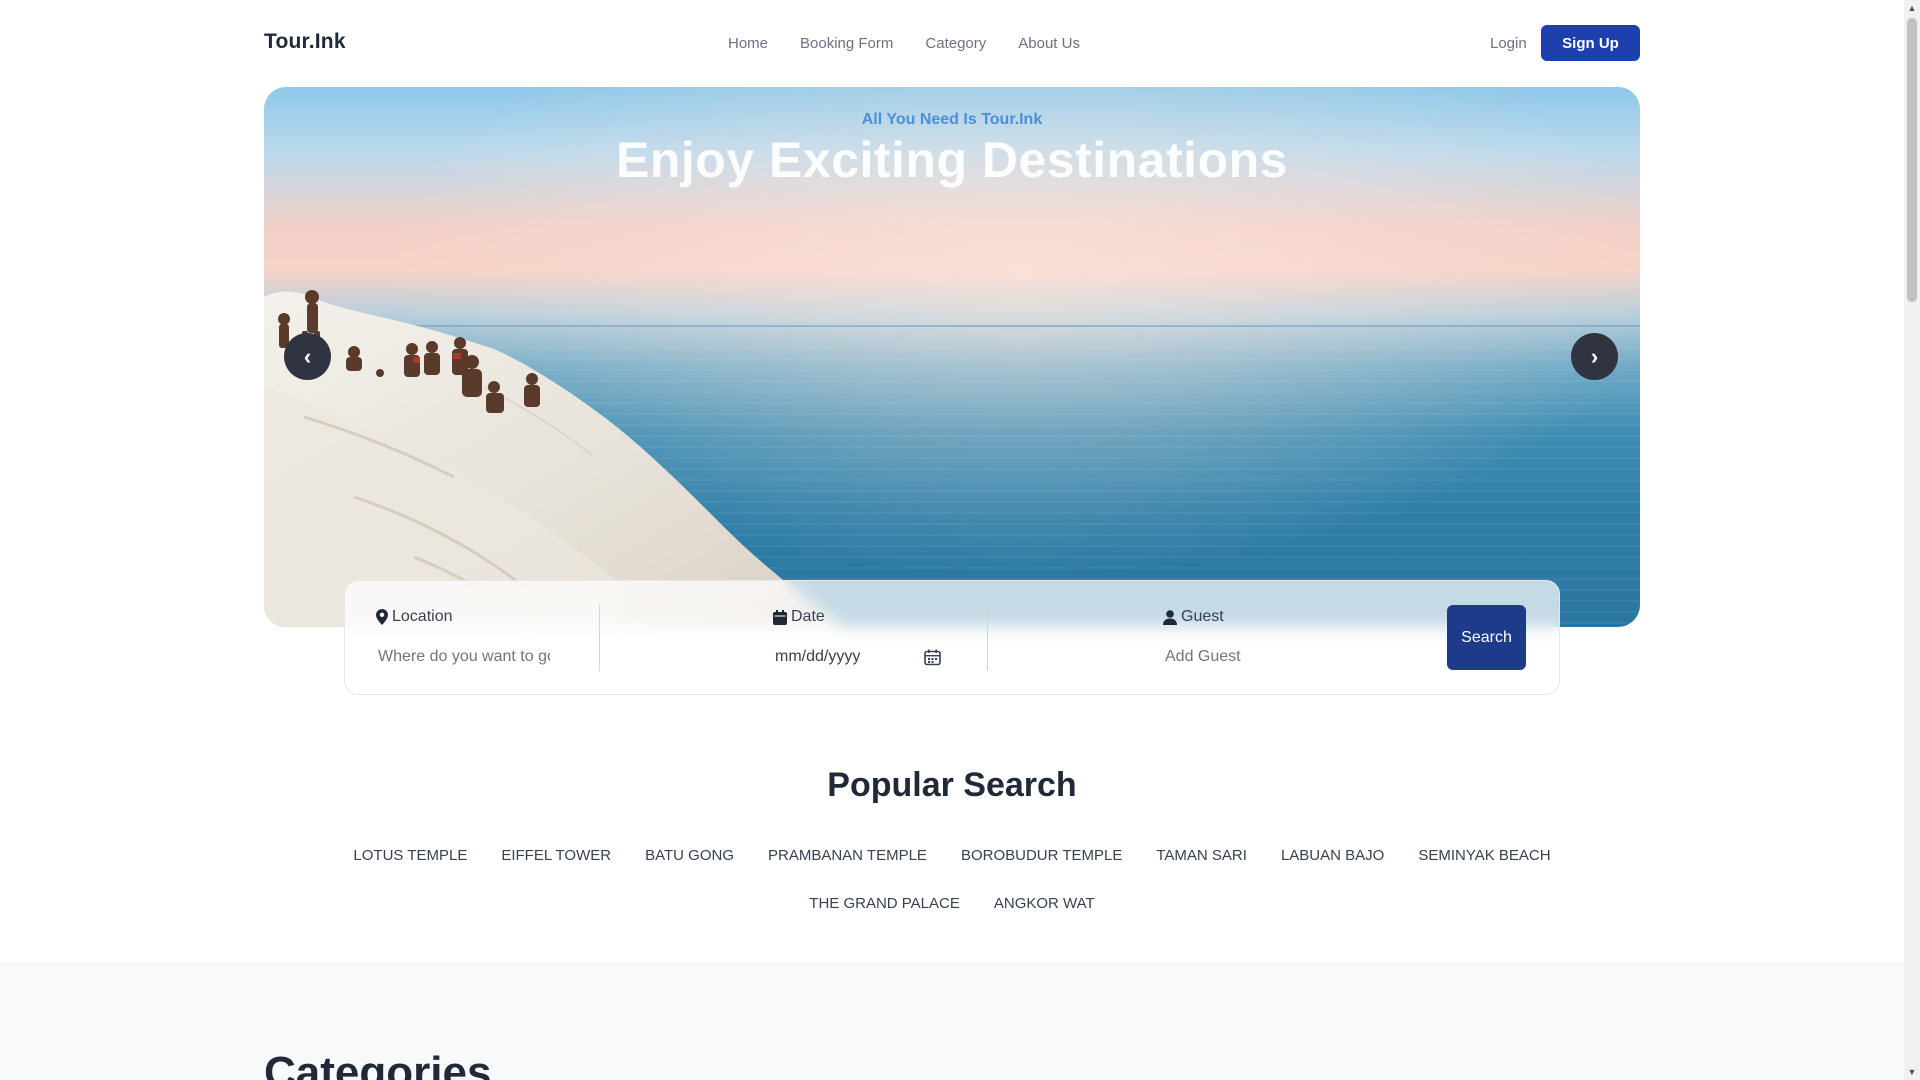  What do you see at coordinates (884, 904) in the screenshot?
I see `popular-tag: THE GRAND PALACE` at bounding box center [884, 904].